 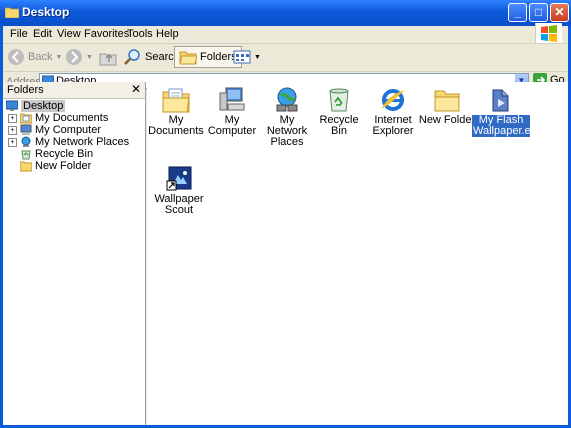 What do you see at coordinates (43, 106) in the screenshot?
I see `tree-item-label: Desktop` at bounding box center [43, 106].